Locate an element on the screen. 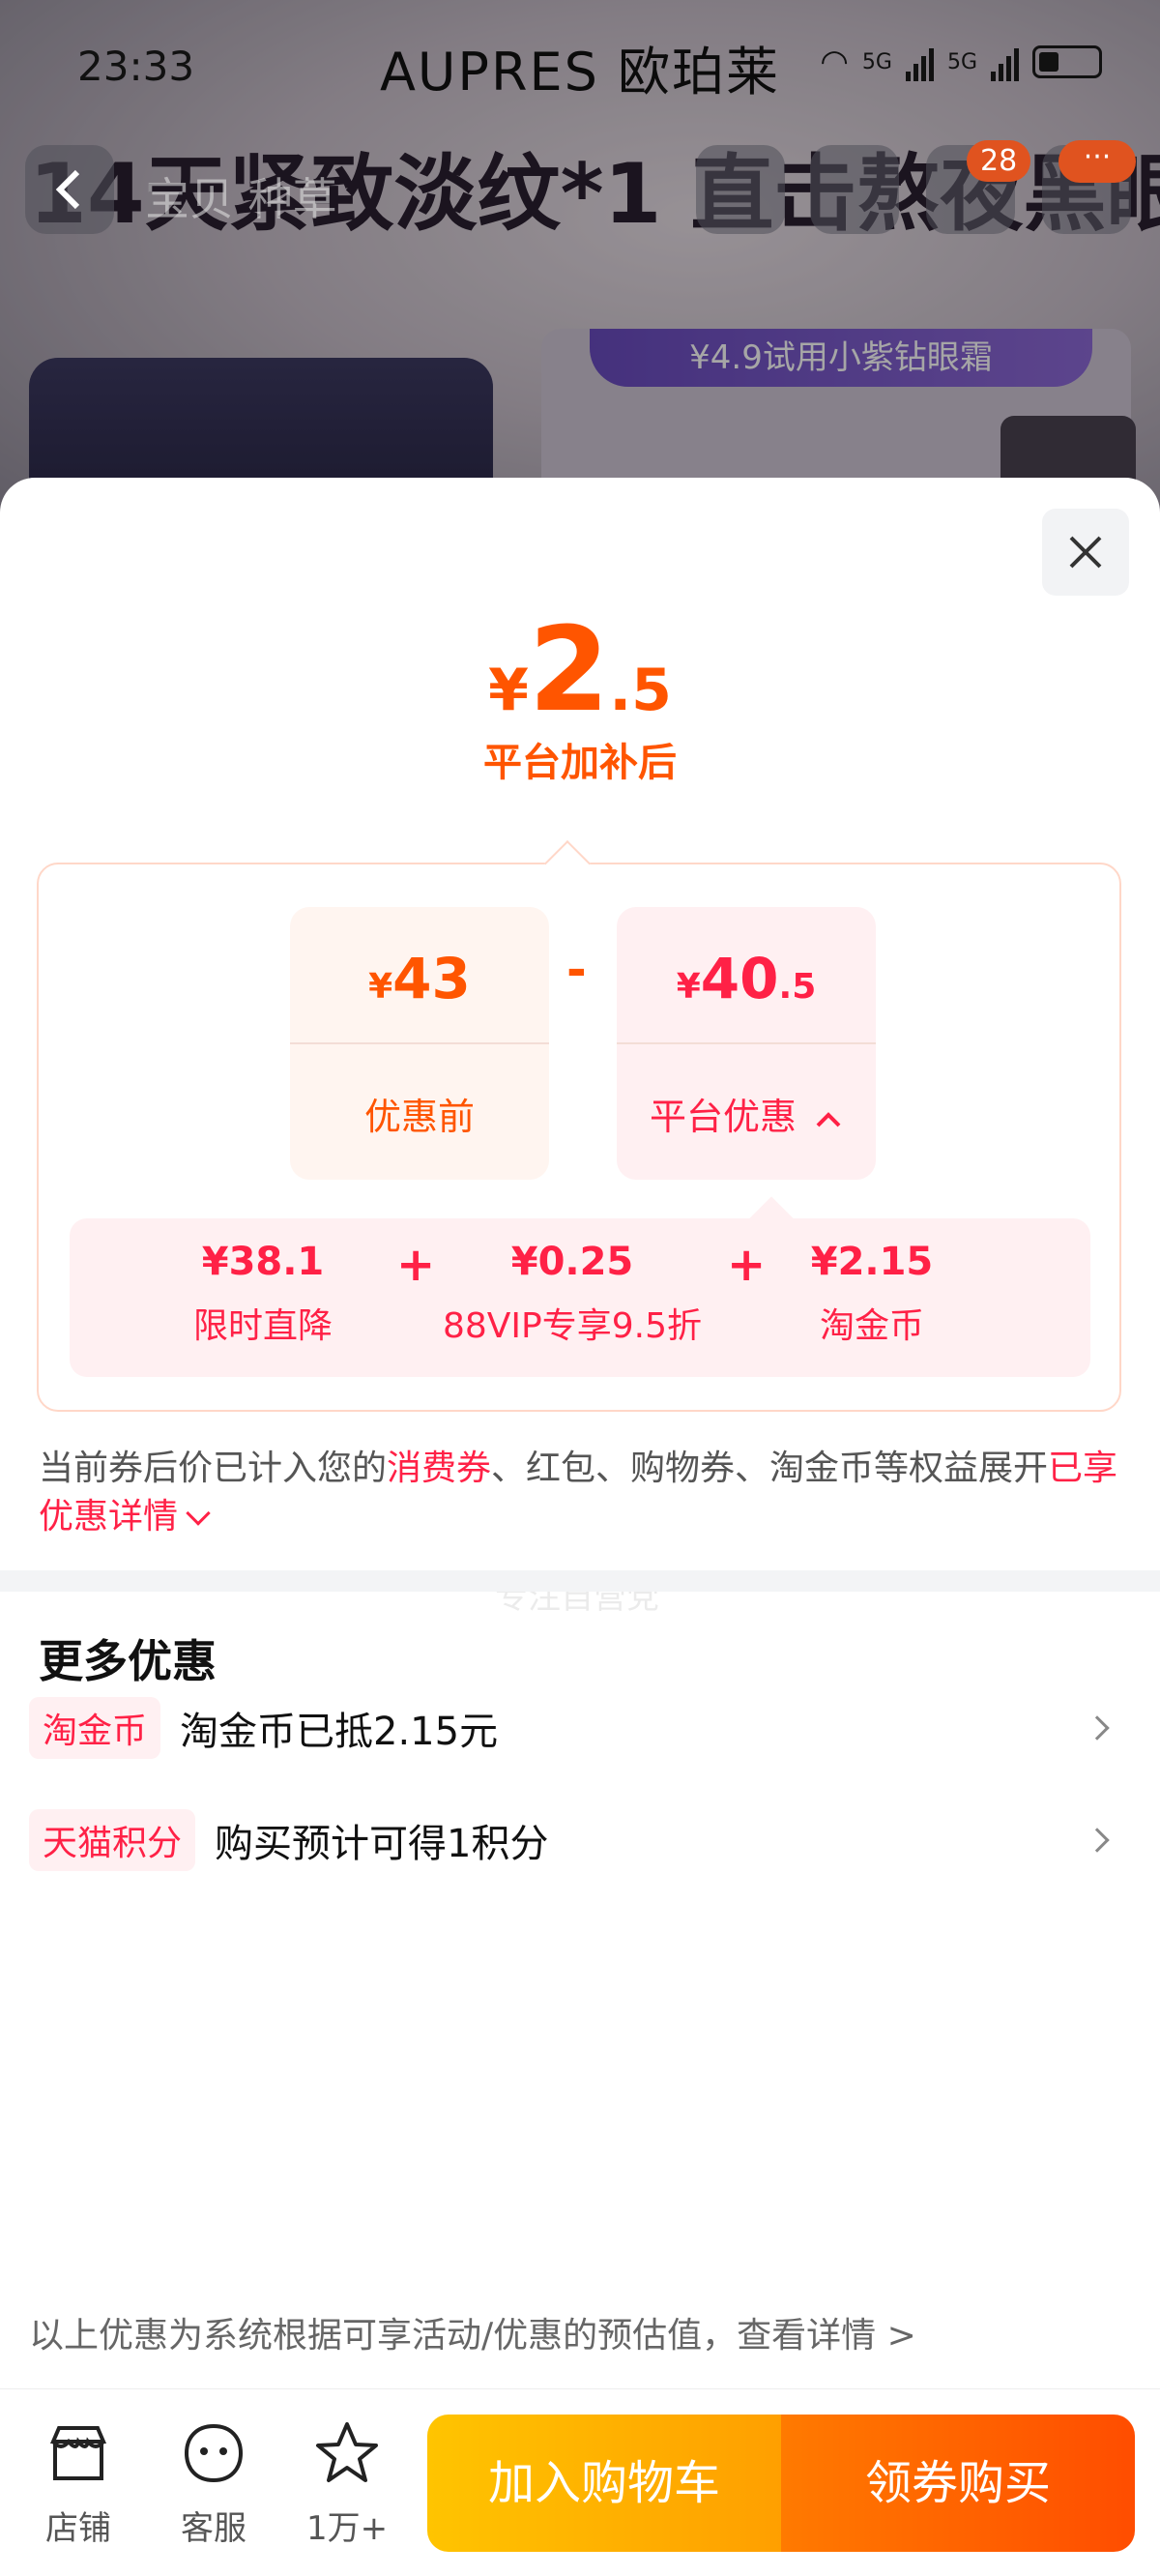 The width and height of the screenshot is (1160, 2576). original-label: 优惠前 is located at coordinates (419, 1117).